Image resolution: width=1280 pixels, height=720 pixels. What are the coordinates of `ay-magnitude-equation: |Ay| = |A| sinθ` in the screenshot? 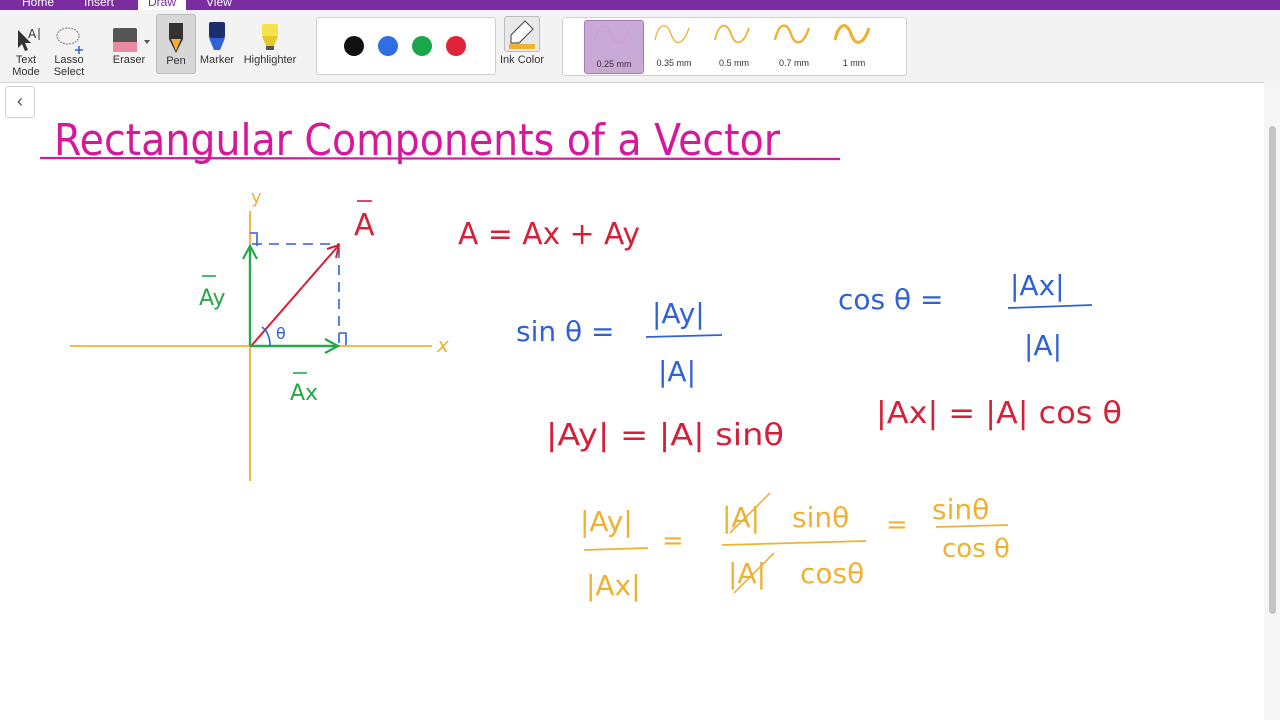 It's located at (665, 435).